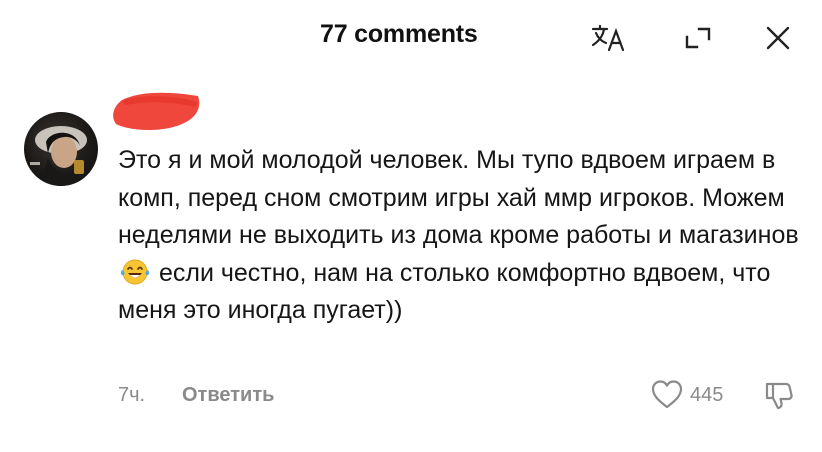 This screenshot has height=452, width=822. Describe the element at coordinates (698, 38) in the screenshot. I see `expand-icon` at that location.